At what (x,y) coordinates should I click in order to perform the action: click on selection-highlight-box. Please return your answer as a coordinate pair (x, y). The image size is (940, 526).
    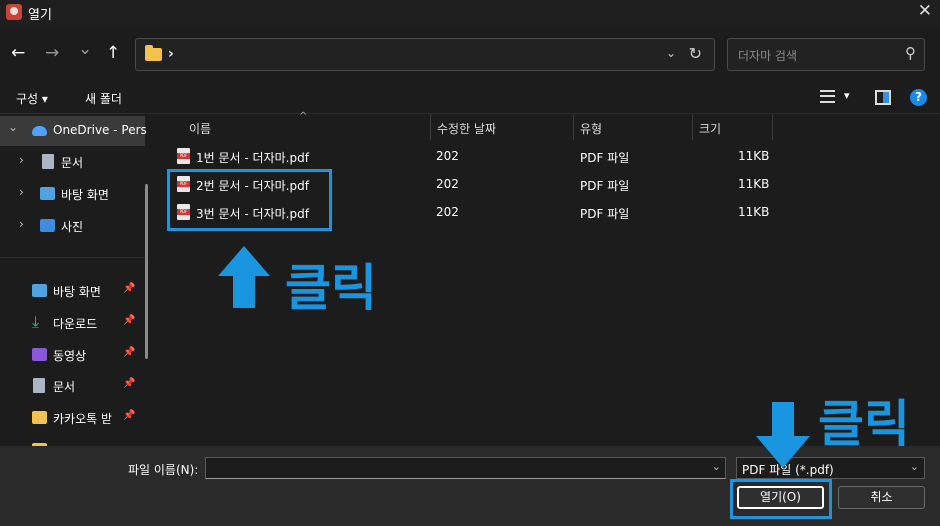
    Looking at the image, I should click on (249, 200).